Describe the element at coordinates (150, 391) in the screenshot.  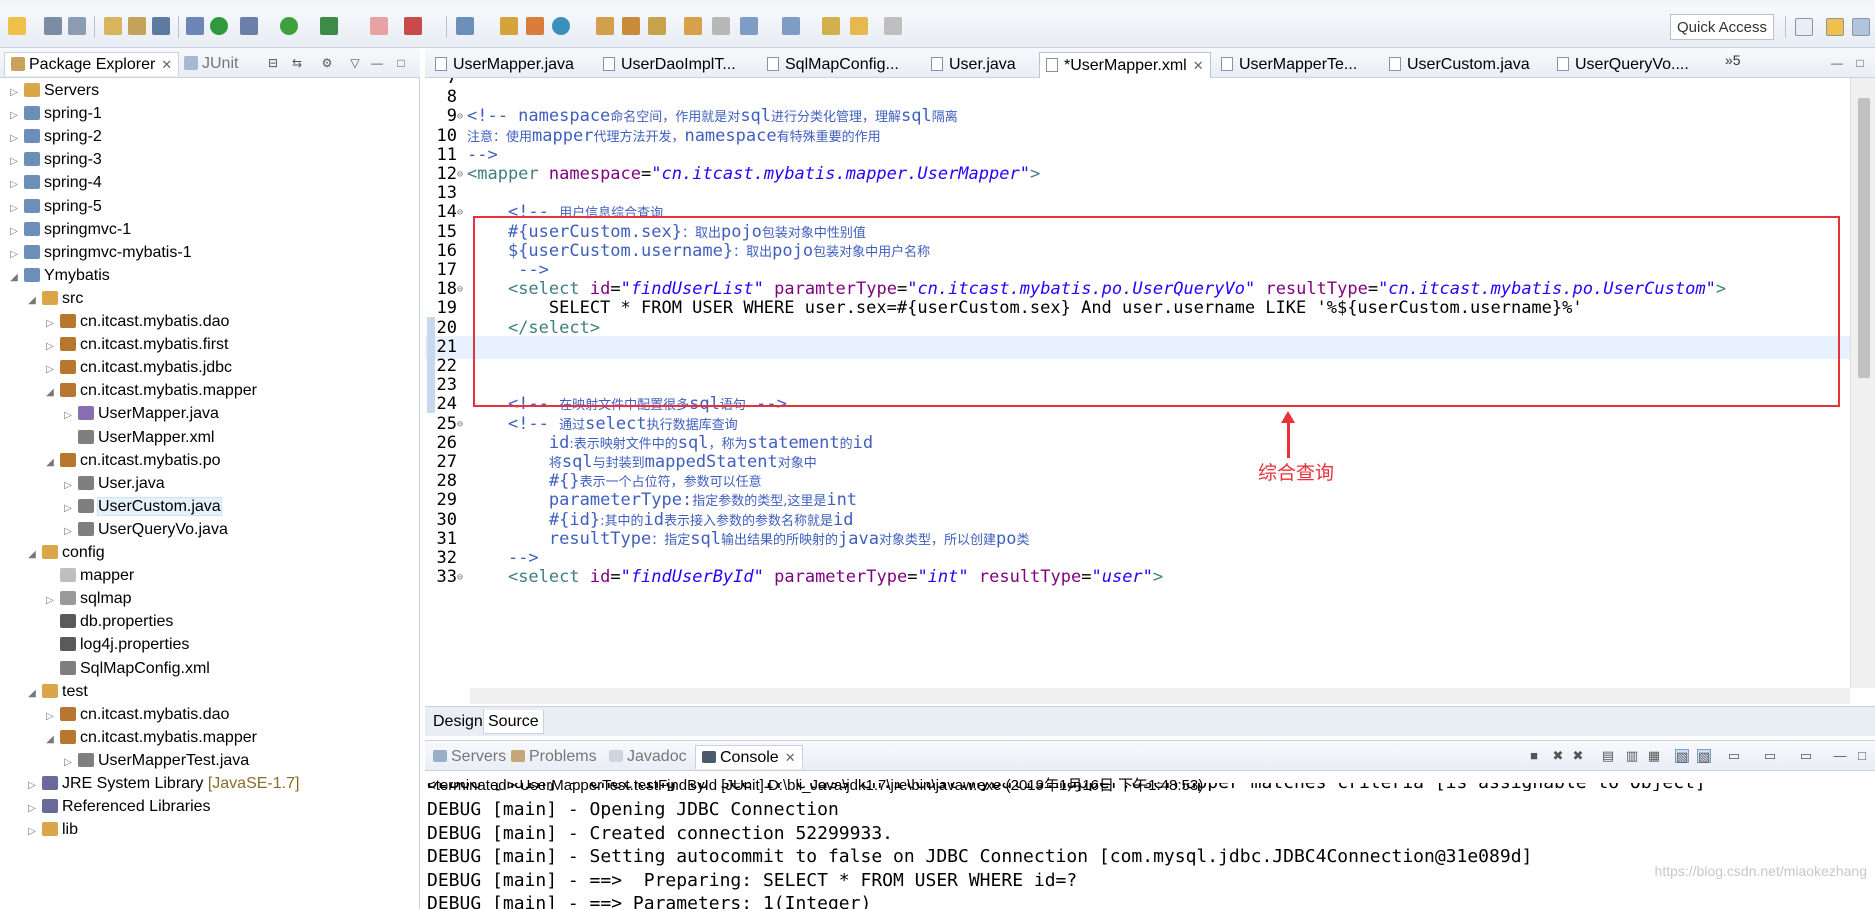
I see `tree-item: ◢ cn.itcast.mybatis.mapper` at that location.